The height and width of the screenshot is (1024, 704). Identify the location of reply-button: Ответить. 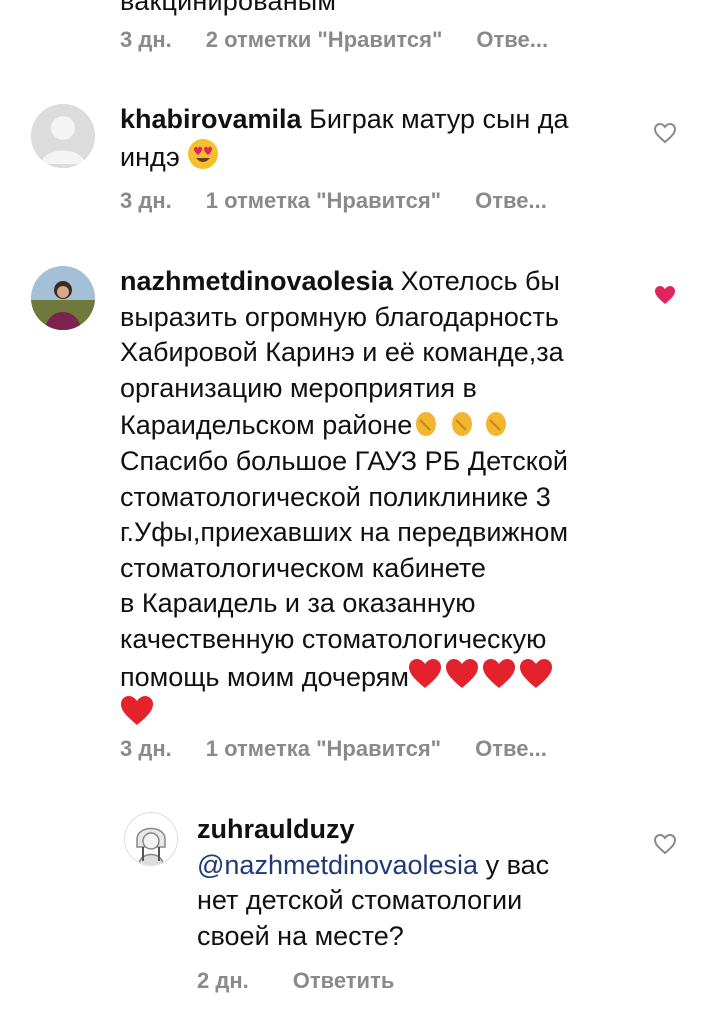
(344, 981).